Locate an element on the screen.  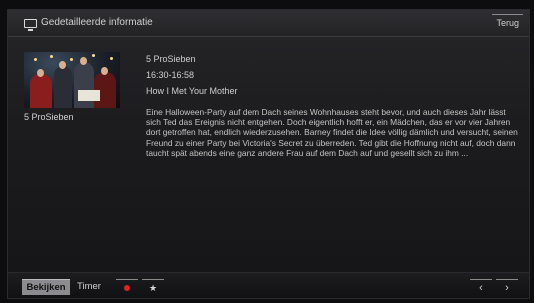
chevron-right-icon: › is located at coordinates (507, 288).